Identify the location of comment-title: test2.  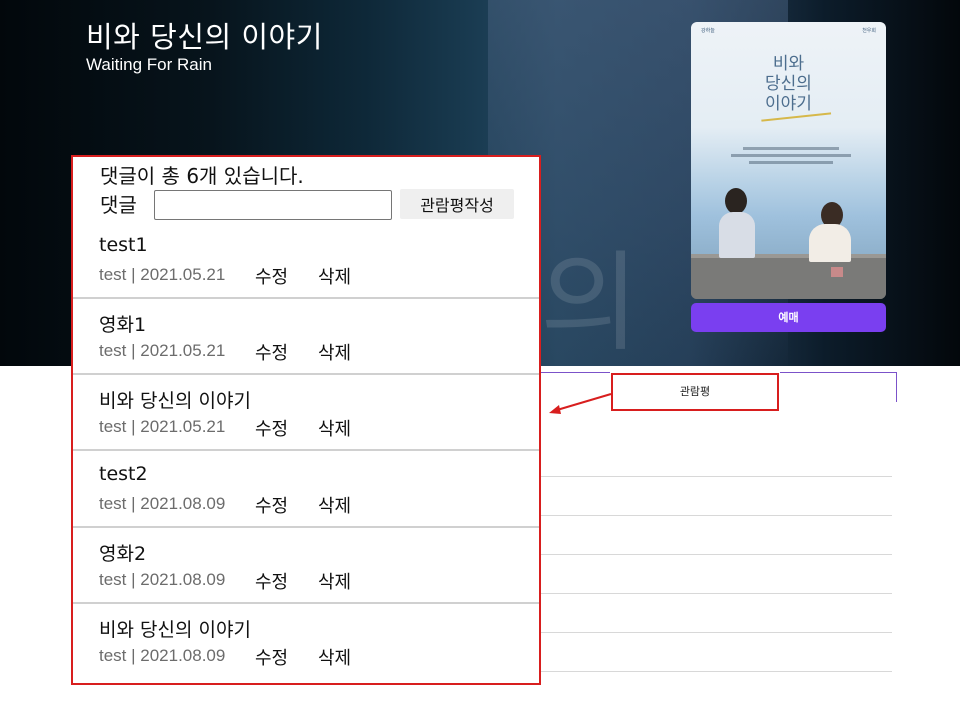
(123, 474).